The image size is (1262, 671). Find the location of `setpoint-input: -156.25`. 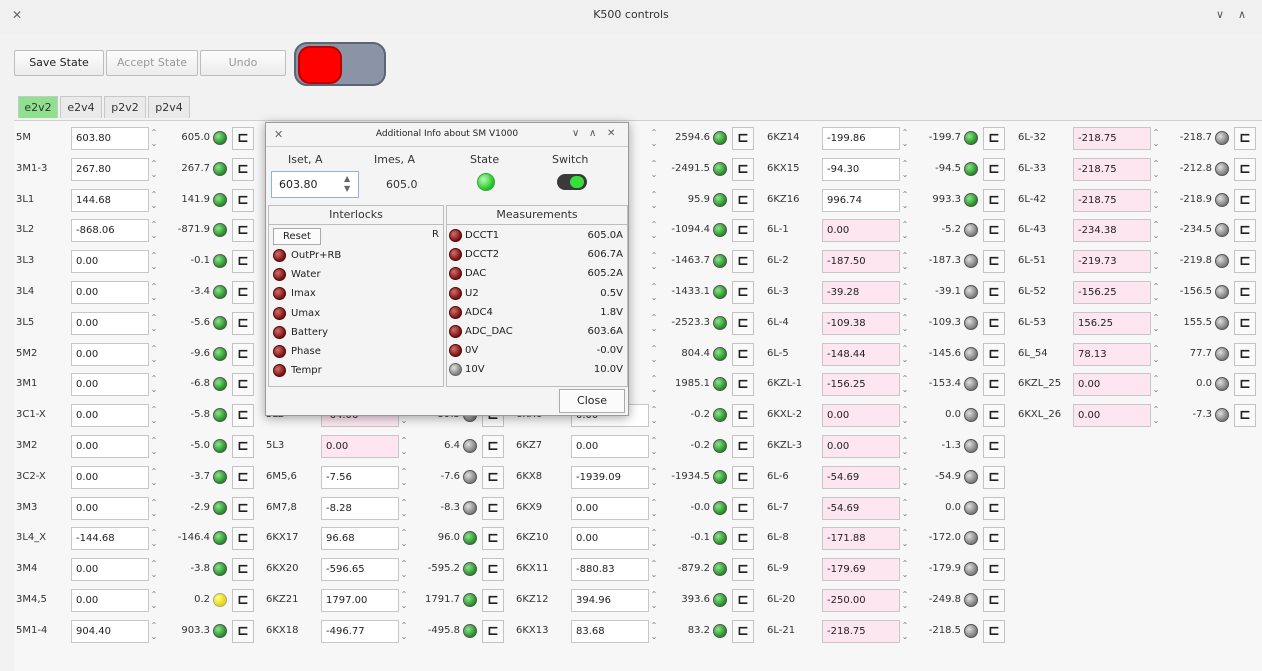

setpoint-input: -156.25 is located at coordinates (861, 385).